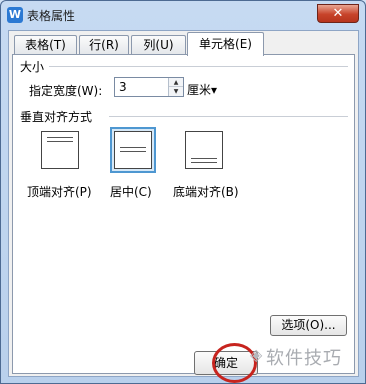 The image size is (366, 384). What do you see at coordinates (59, 191) in the screenshot?
I see `valign-top-label: 顶端对齐(P)` at bounding box center [59, 191].